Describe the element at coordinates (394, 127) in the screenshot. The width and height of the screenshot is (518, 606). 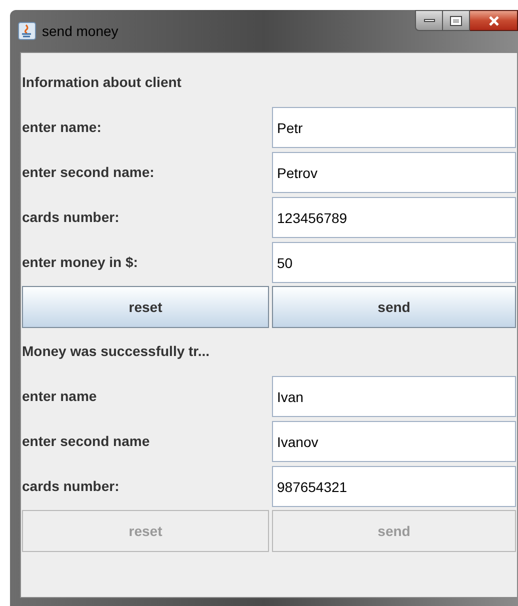
I see `input-field: Petr` at that location.